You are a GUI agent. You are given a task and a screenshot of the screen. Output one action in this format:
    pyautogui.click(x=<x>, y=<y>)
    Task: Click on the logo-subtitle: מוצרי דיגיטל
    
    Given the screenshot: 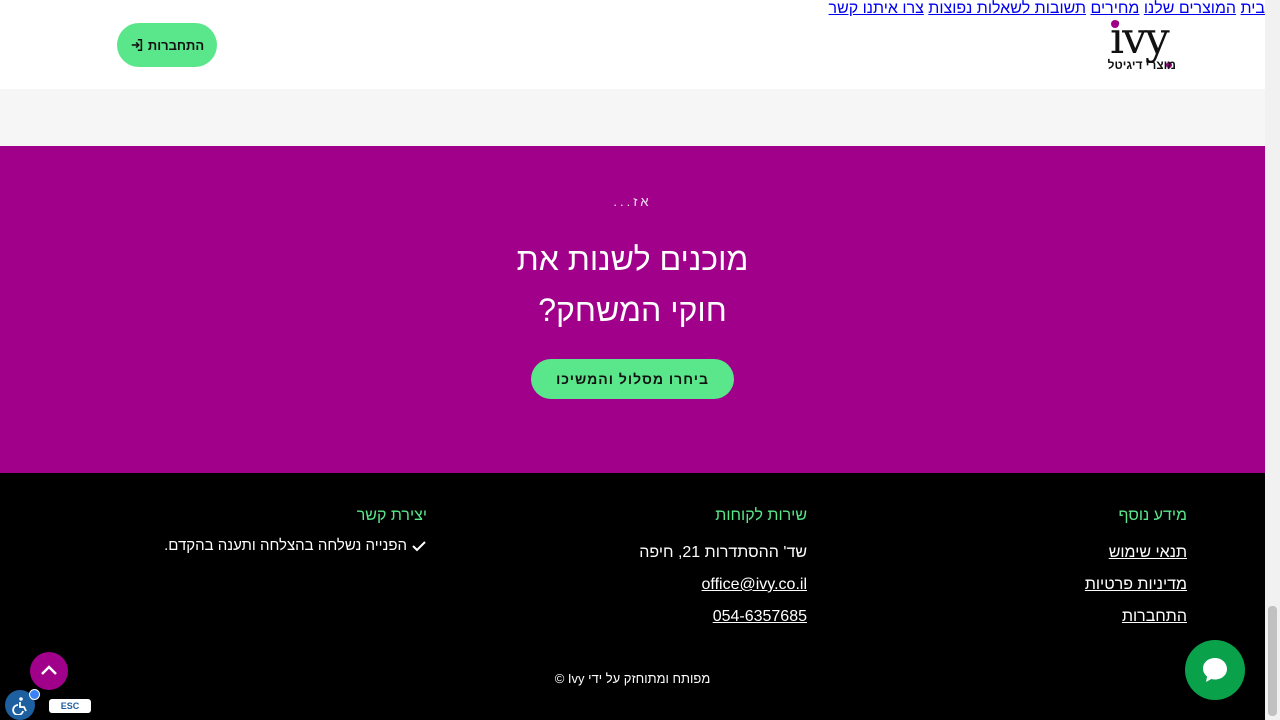 What is the action you would take?
    pyautogui.click(x=1141, y=65)
    